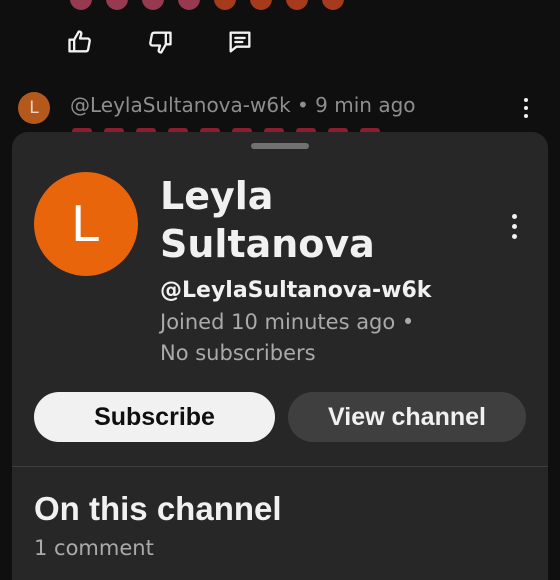  I want to click on divider, so click(280, 466).